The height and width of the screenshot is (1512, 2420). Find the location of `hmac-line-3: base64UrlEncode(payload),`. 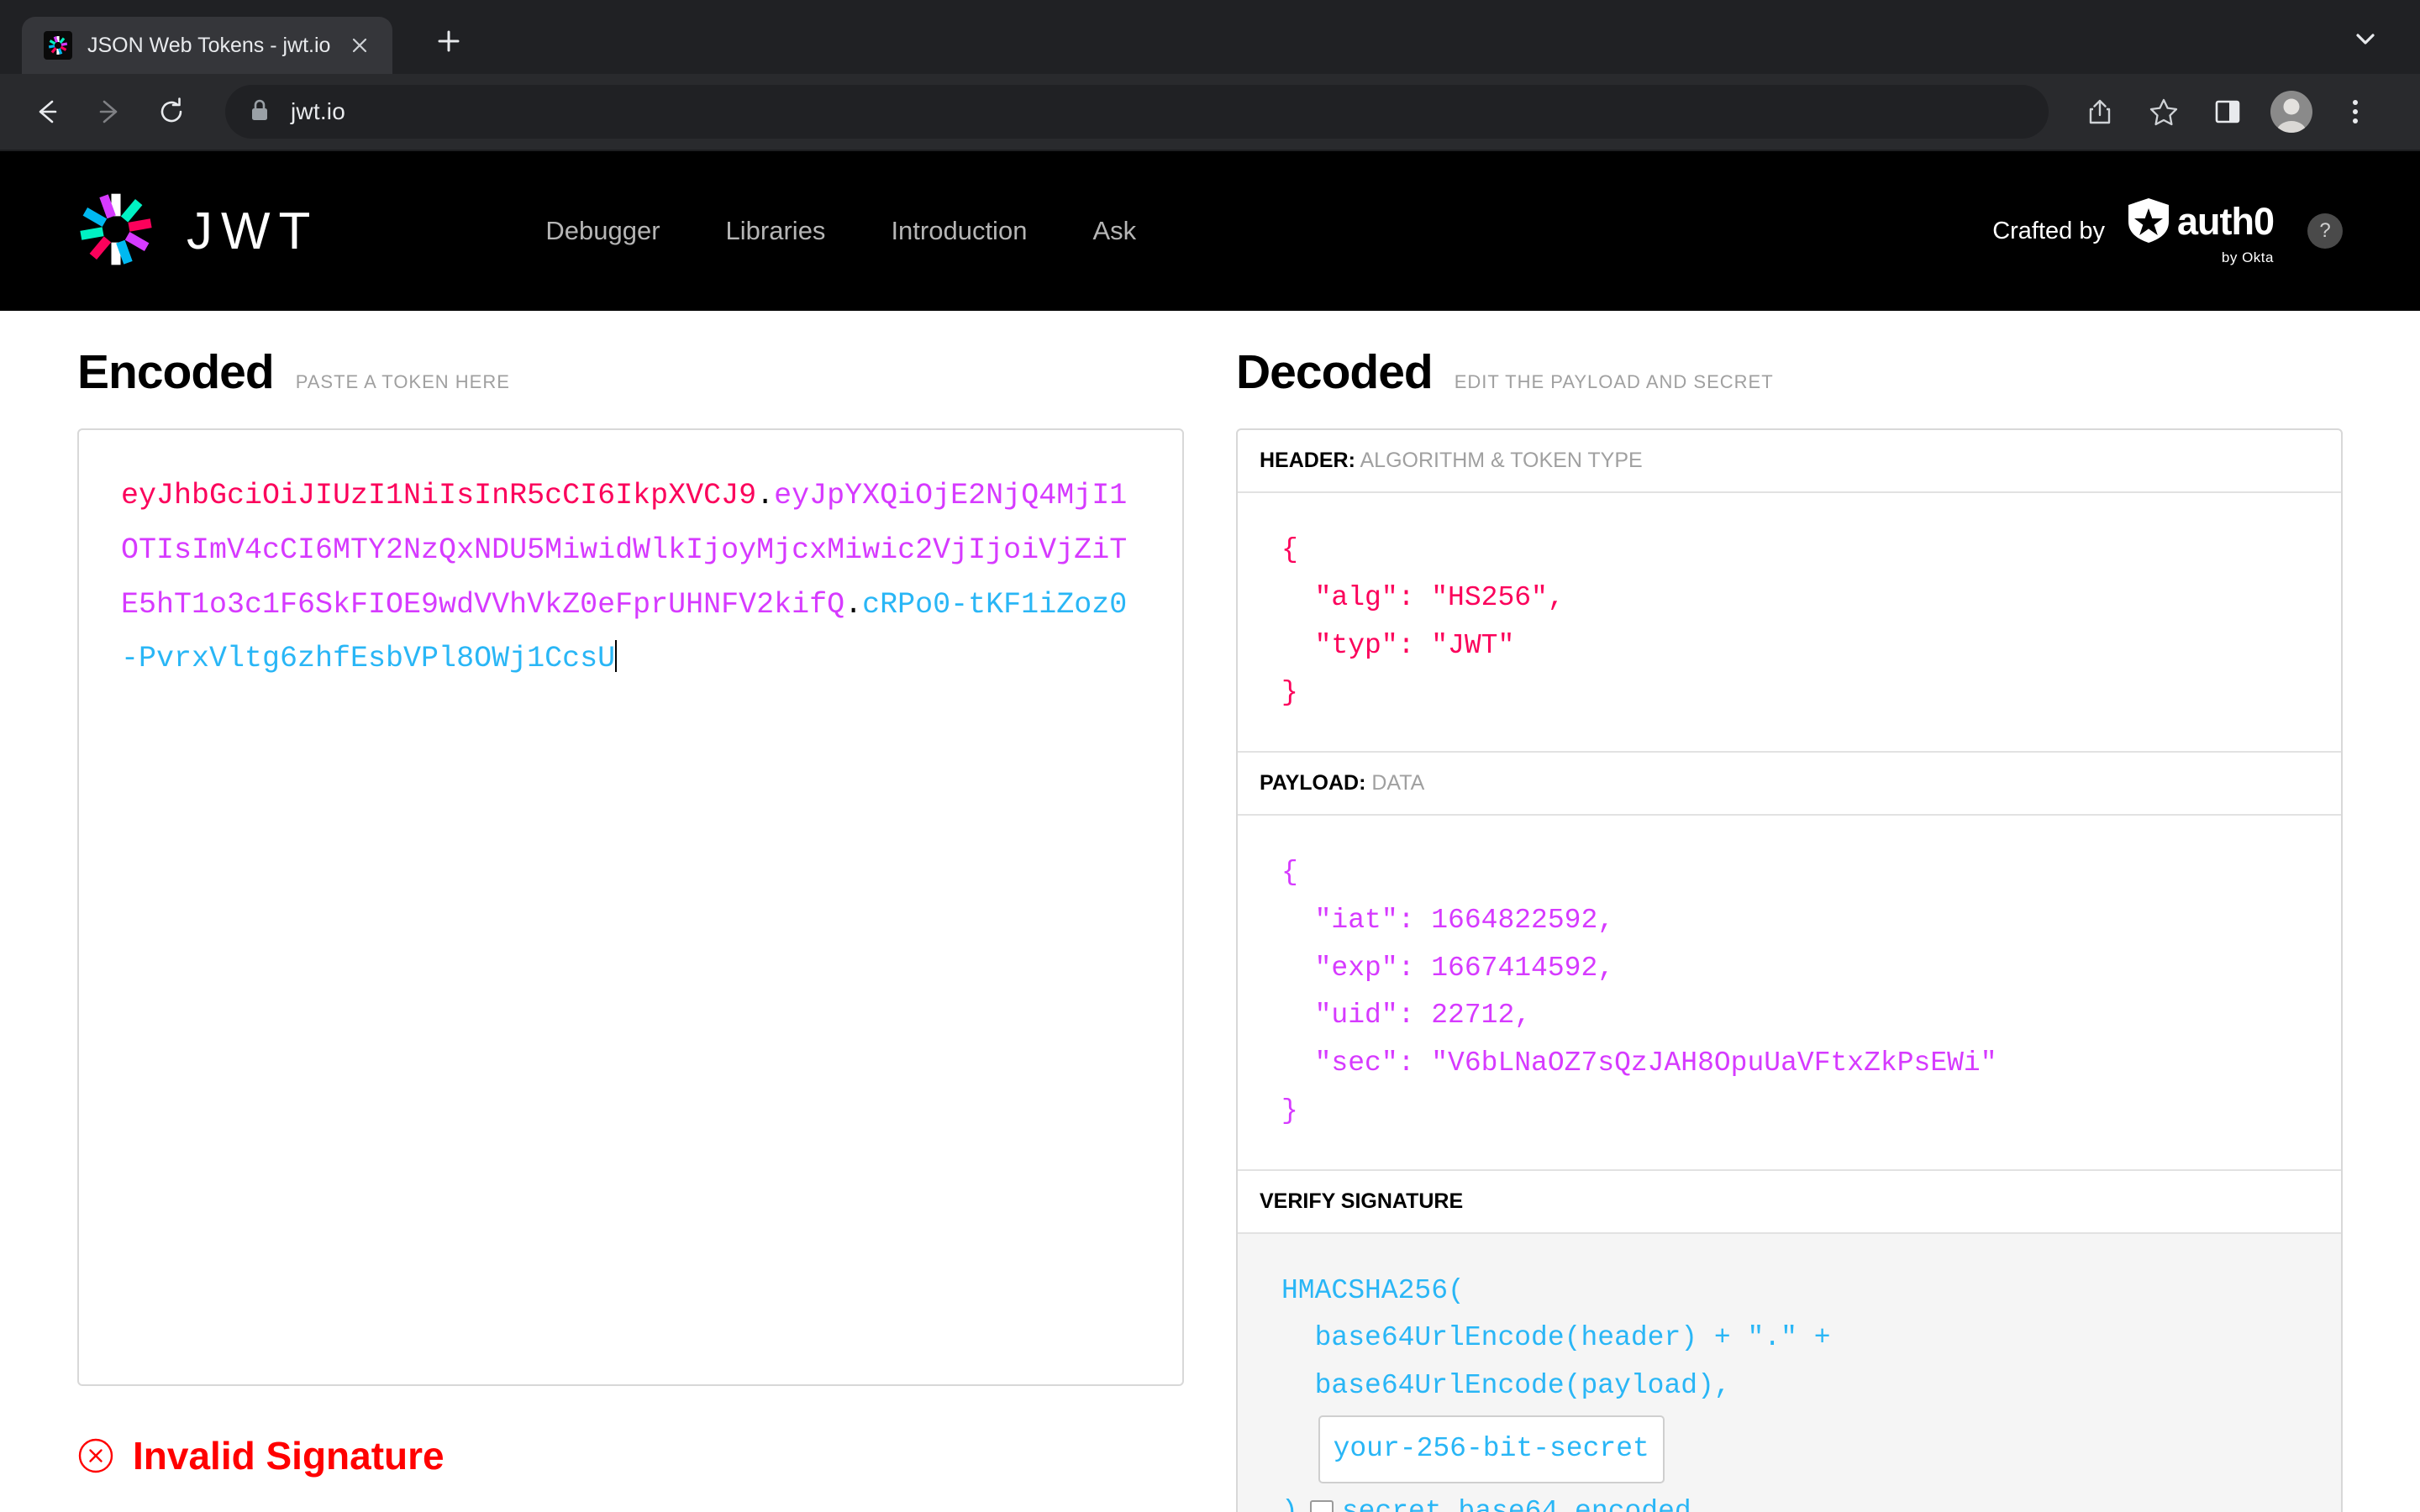

hmac-line-3: base64UrlEncode(payload), is located at coordinates (1506, 1385).